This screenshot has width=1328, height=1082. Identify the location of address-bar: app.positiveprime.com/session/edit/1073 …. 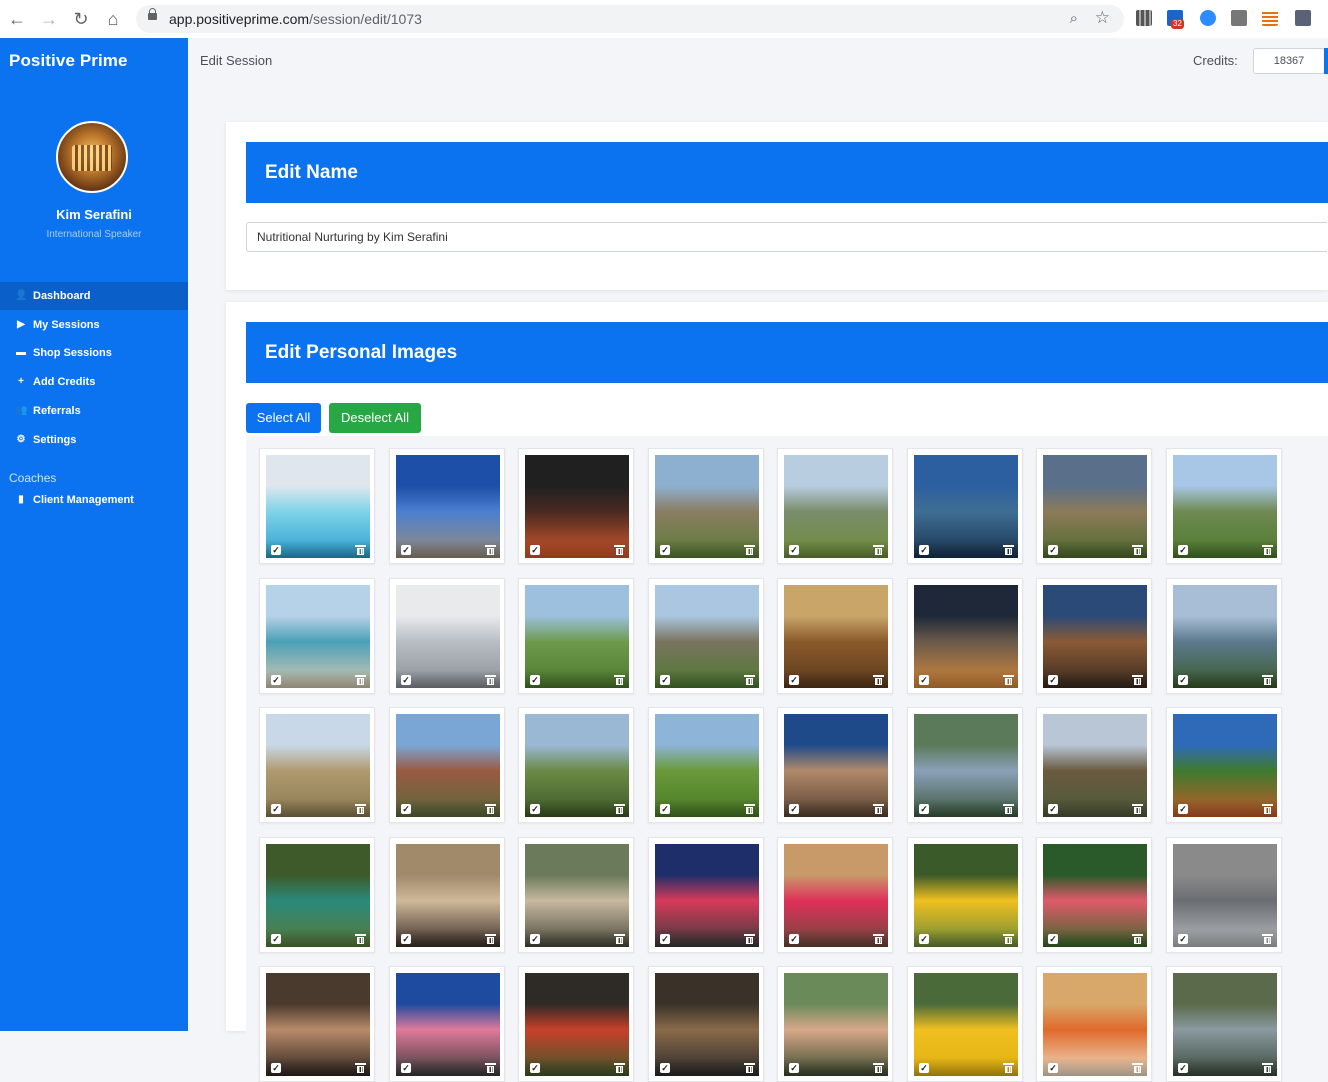
(630, 19).